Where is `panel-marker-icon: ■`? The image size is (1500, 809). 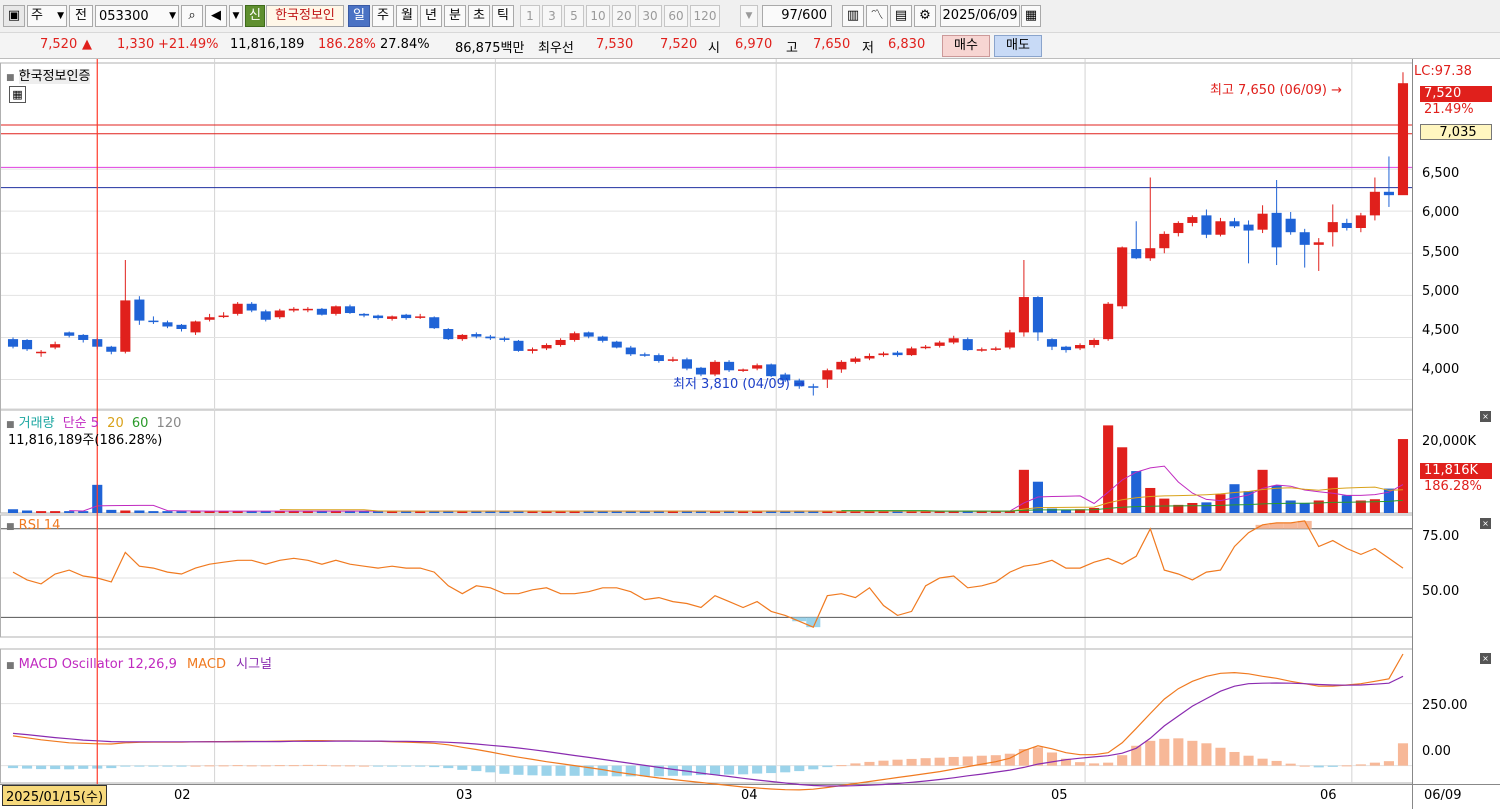
panel-marker-icon: ■ is located at coordinates (10, 666).